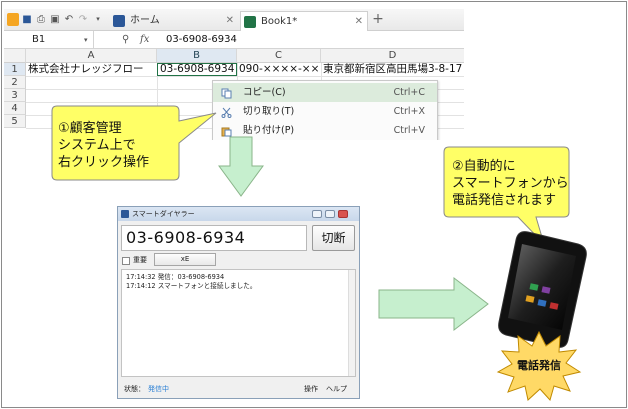 This screenshot has width=628, height=409. Describe the element at coordinates (336, 389) in the screenshot. I see `menu-help: ヘルプ` at that location.